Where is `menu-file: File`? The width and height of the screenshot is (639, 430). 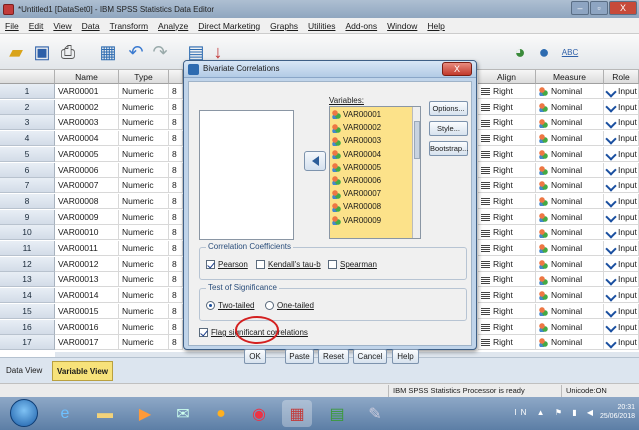
menu-file: File is located at coordinates (12, 26).